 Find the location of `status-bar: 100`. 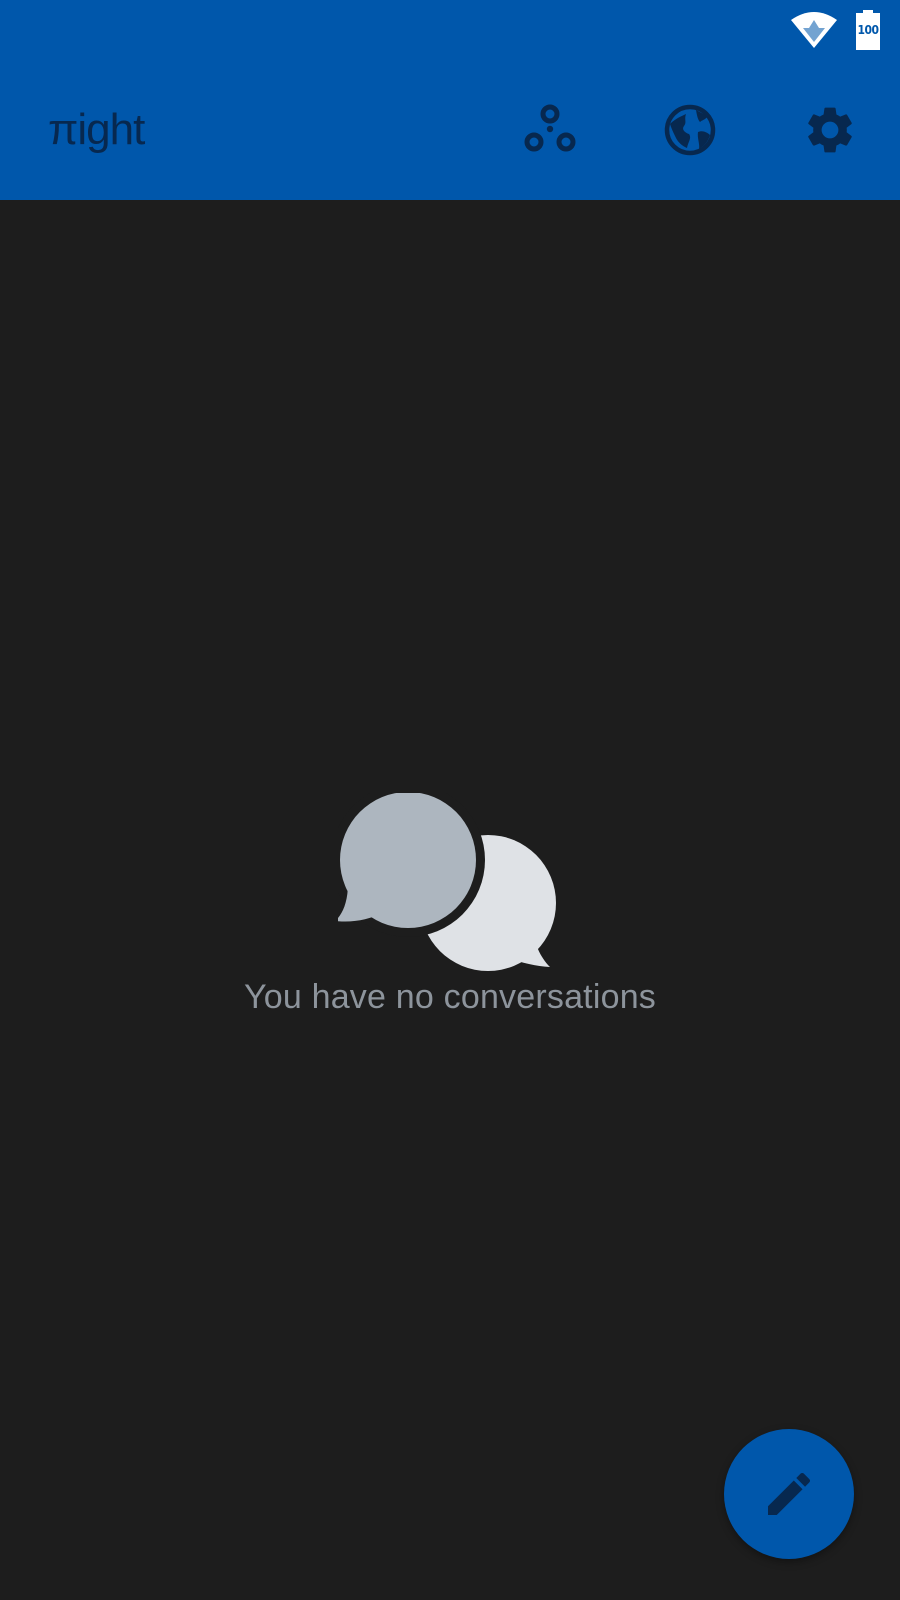

status-bar: 100 is located at coordinates (450, 35).